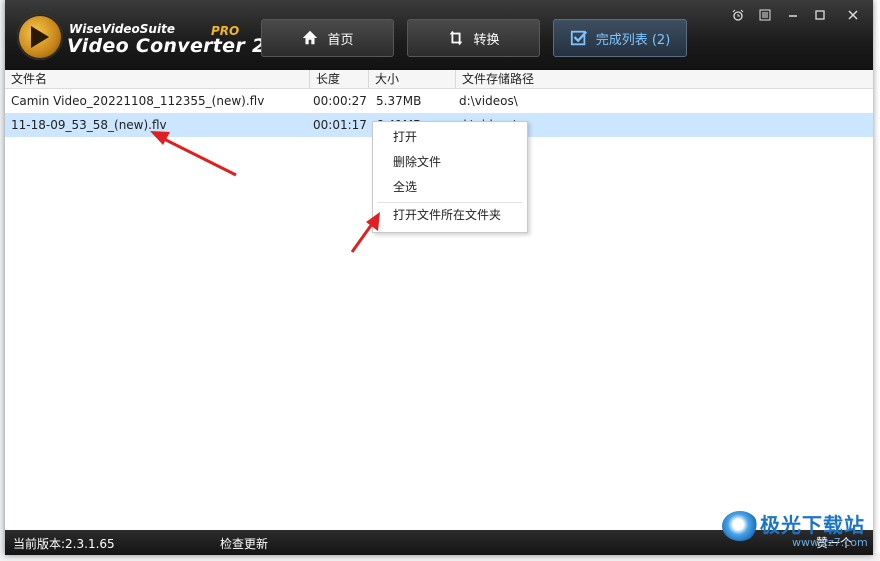 This screenshot has width=880, height=561. What do you see at coordinates (450, 187) in the screenshot?
I see `menu-item-select-all: 全选` at bounding box center [450, 187].